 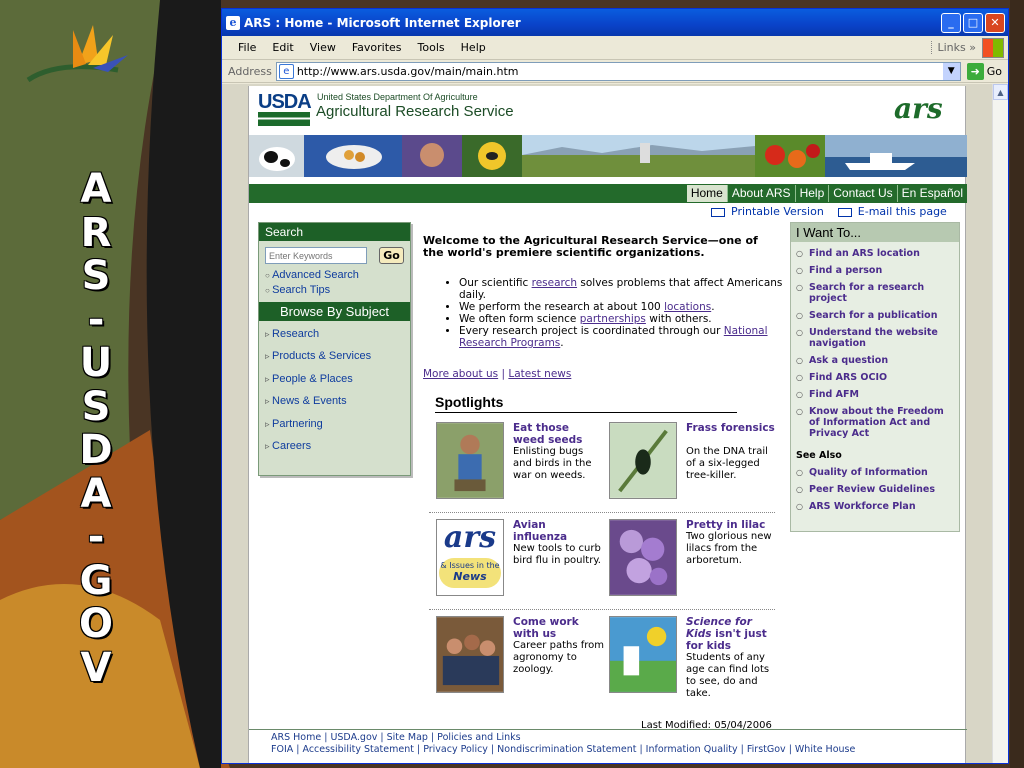 I want to click on spotlight-title: Pretty in lilac, so click(x=731, y=525).